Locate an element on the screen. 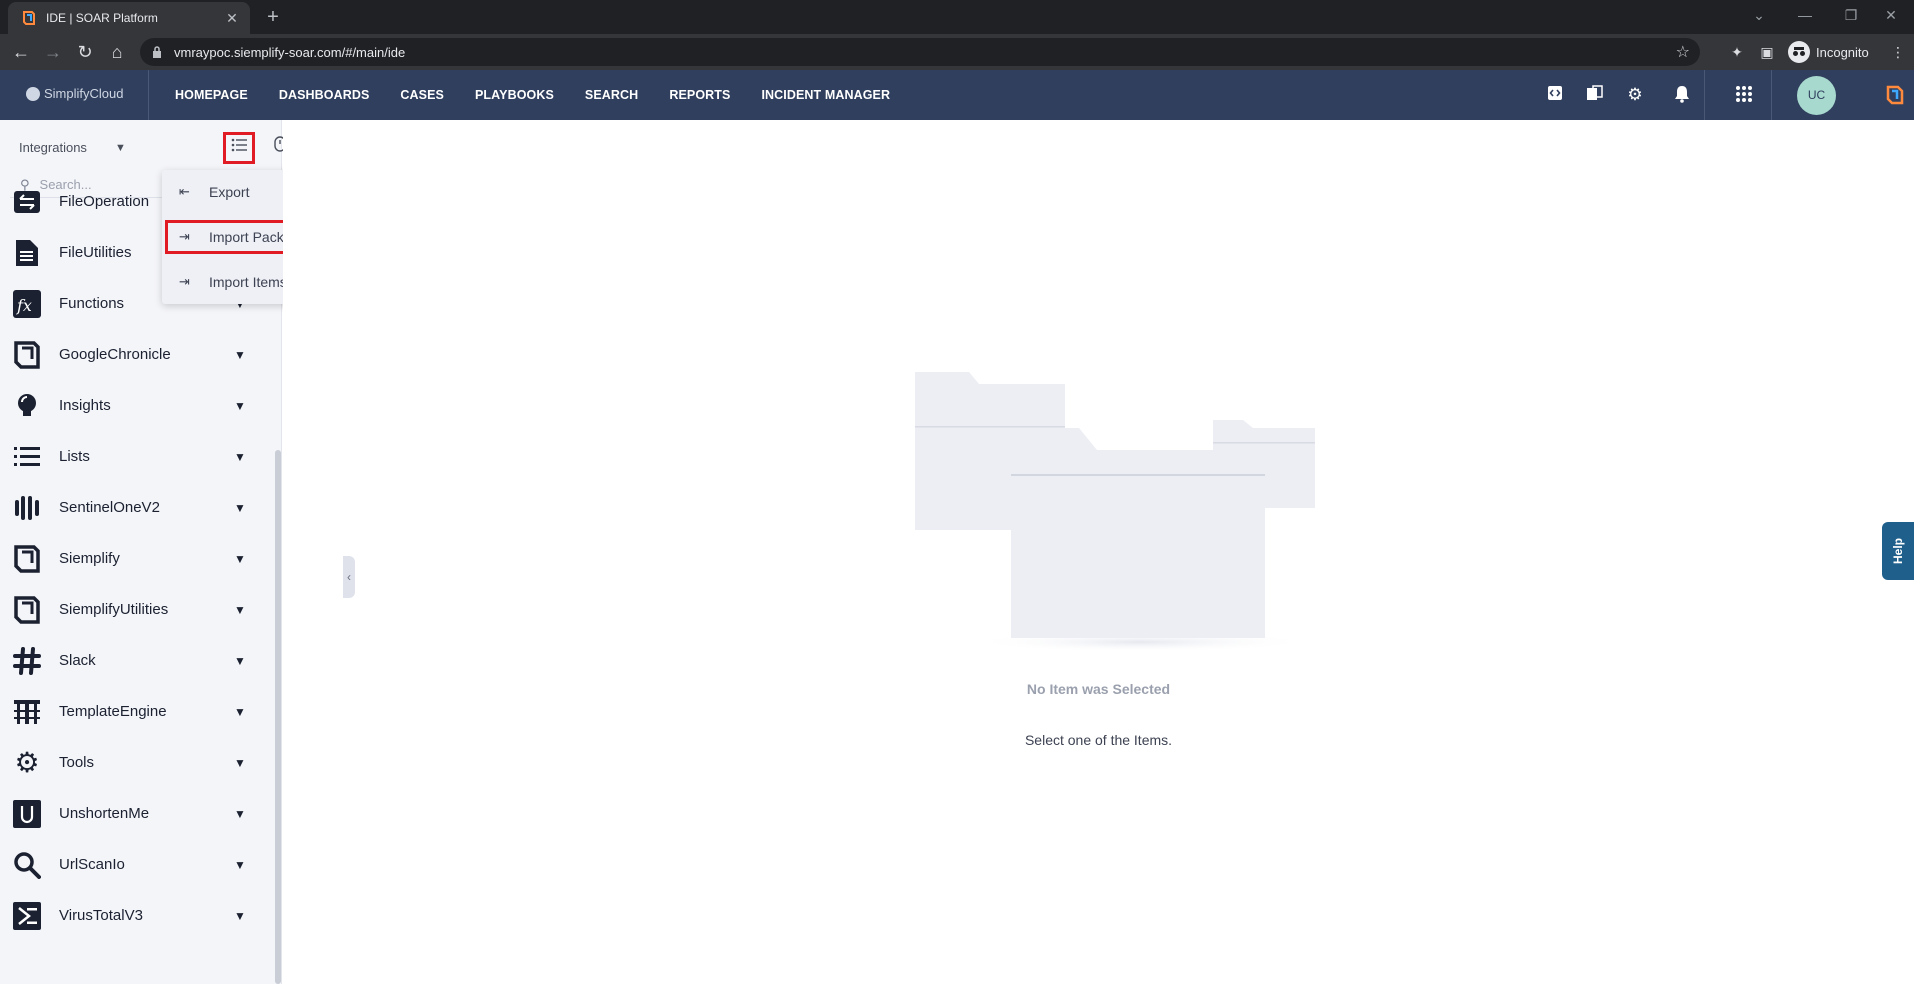 The height and width of the screenshot is (984, 1914). header-divider is located at coordinates (148, 95).